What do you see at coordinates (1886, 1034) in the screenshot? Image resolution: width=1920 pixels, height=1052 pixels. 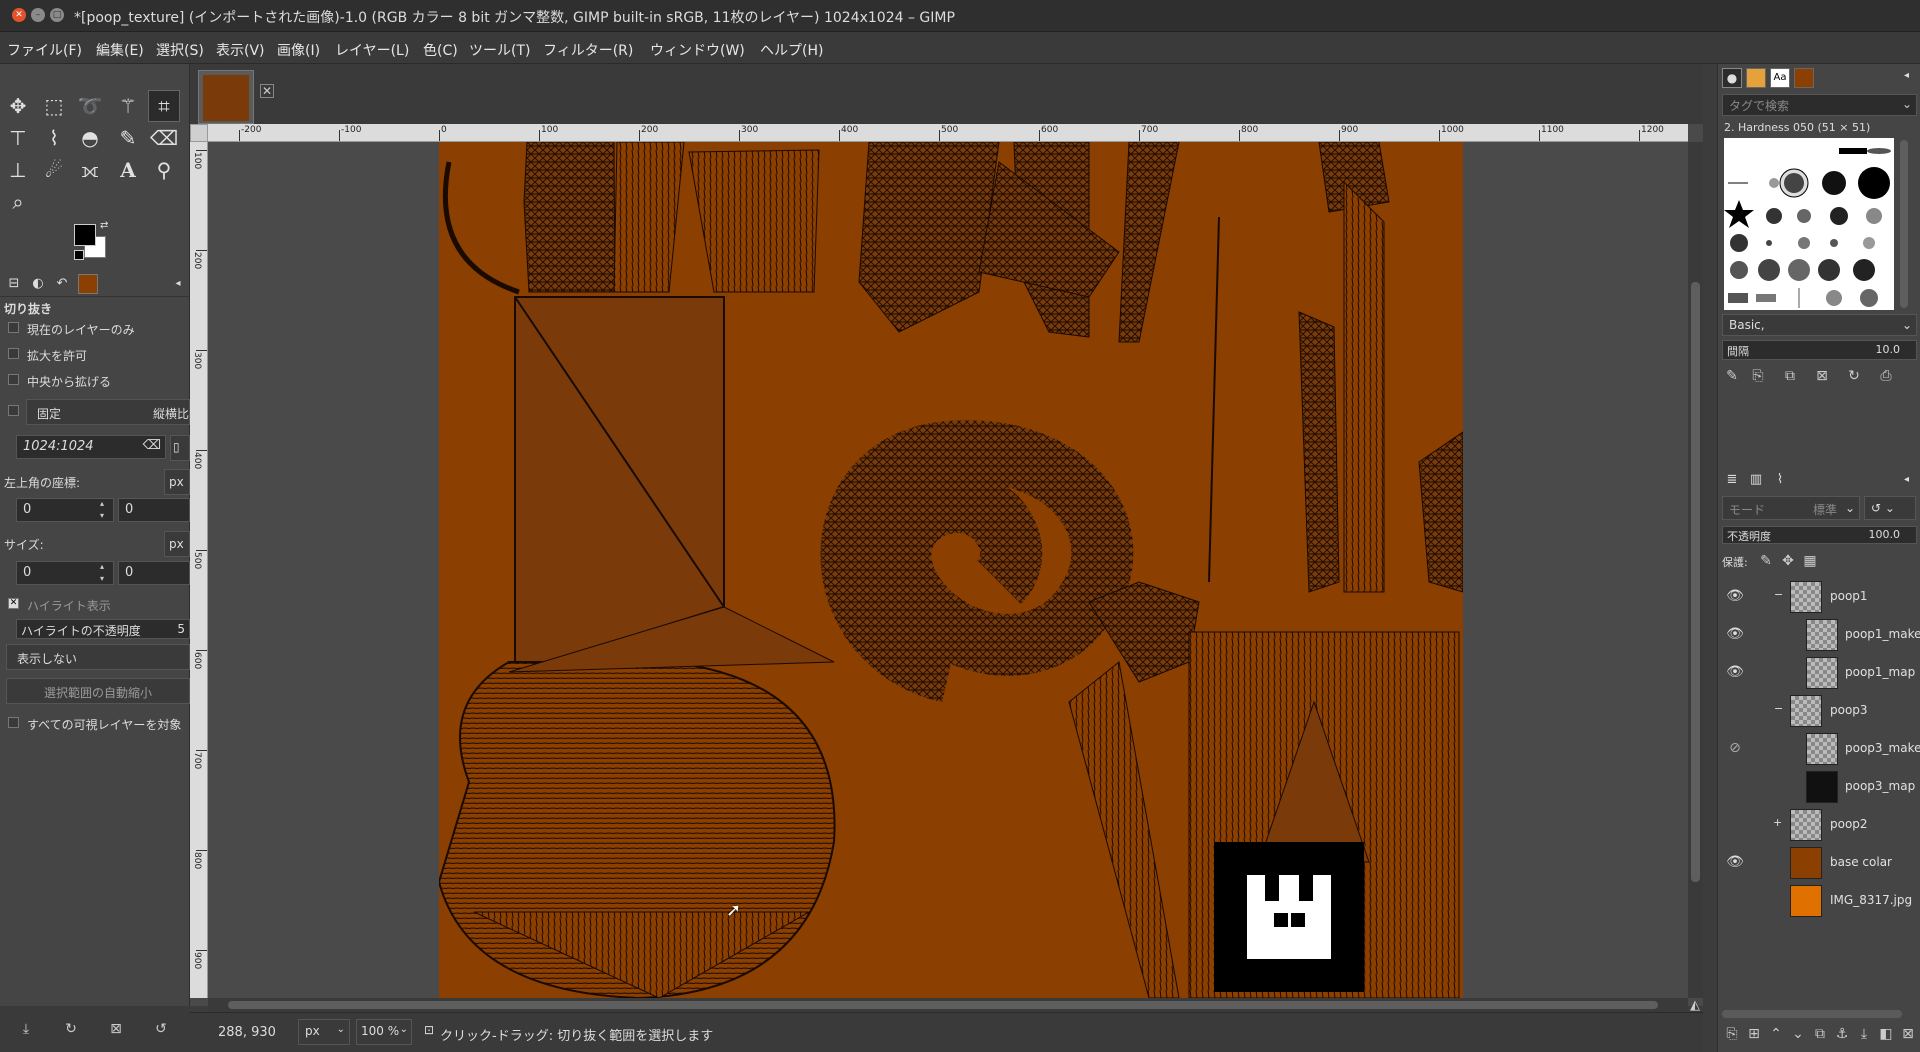 I see `layer-mask-icon: ◧` at bounding box center [1886, 1034].